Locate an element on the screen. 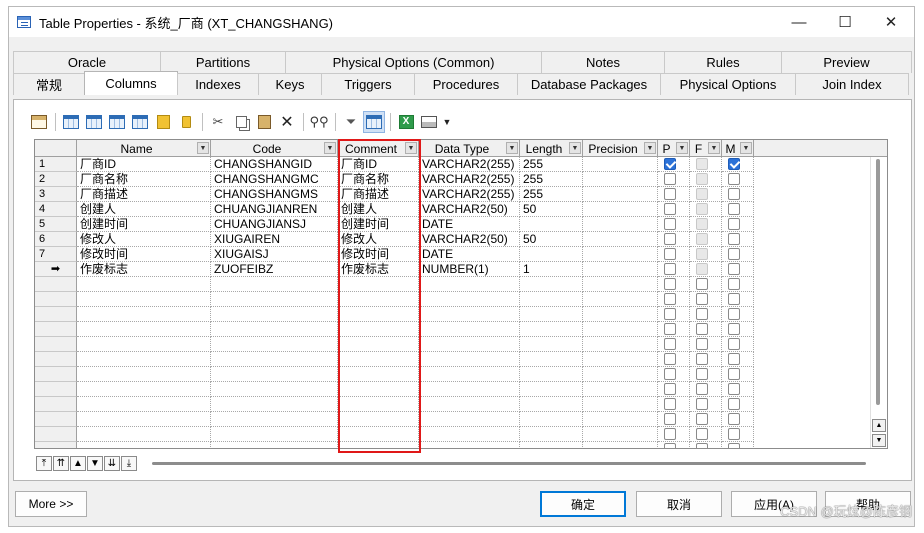 This screenshot has width=924, height=533. properties-button is located at coordinates (39, 122).